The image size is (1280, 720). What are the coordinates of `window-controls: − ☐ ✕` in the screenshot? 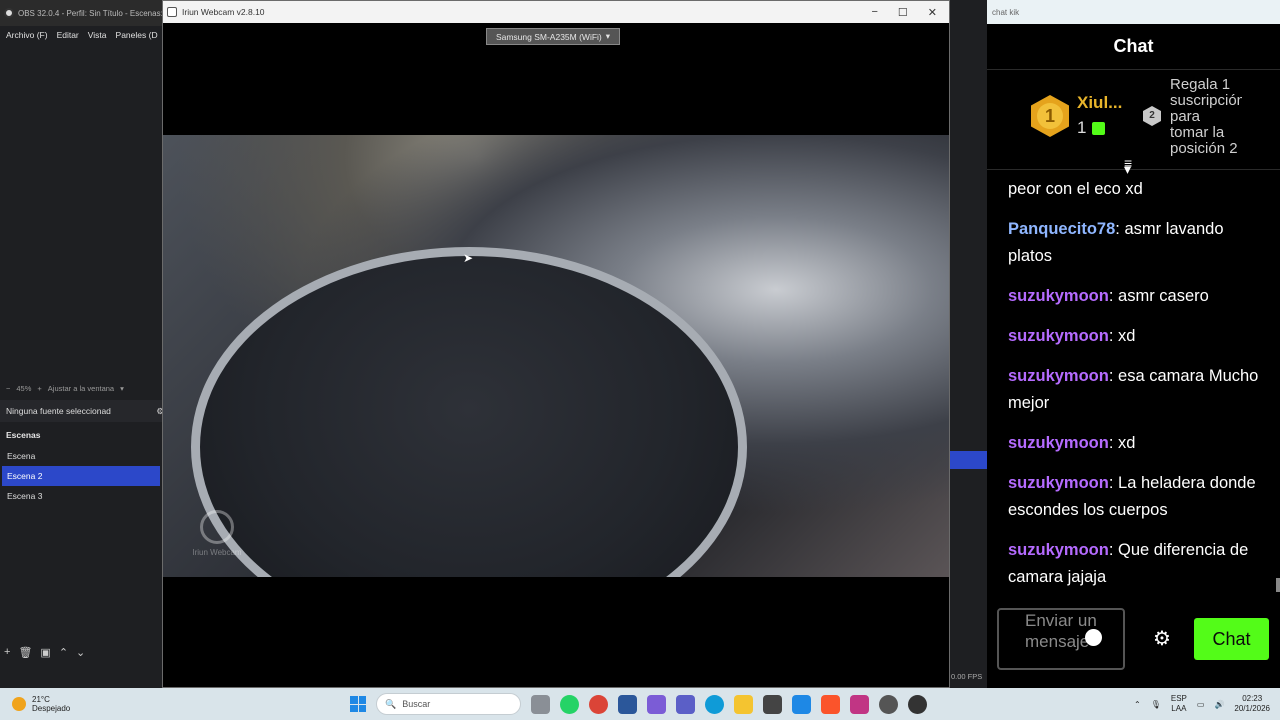 It's located at (908, 12).